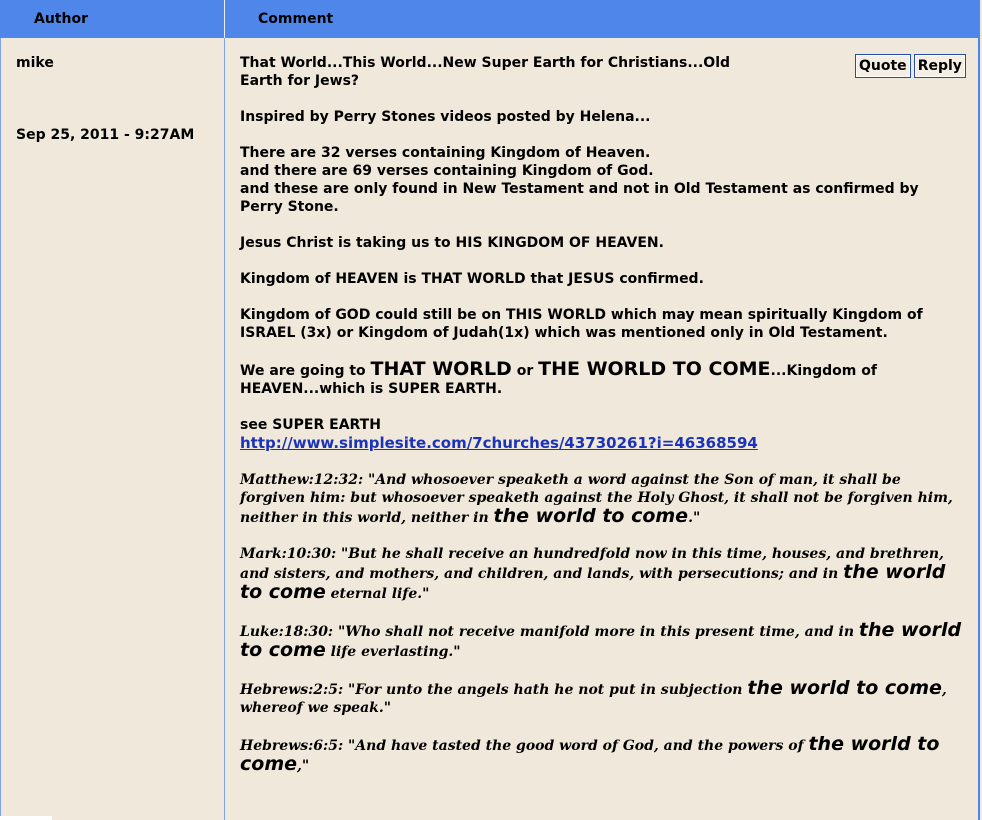 The height and width of the screenshot is (820, 982). What do you see at coordinates (489, 19) in the screenshot?
I see `table-header: Author Comment` at bounding box center [489, 19].